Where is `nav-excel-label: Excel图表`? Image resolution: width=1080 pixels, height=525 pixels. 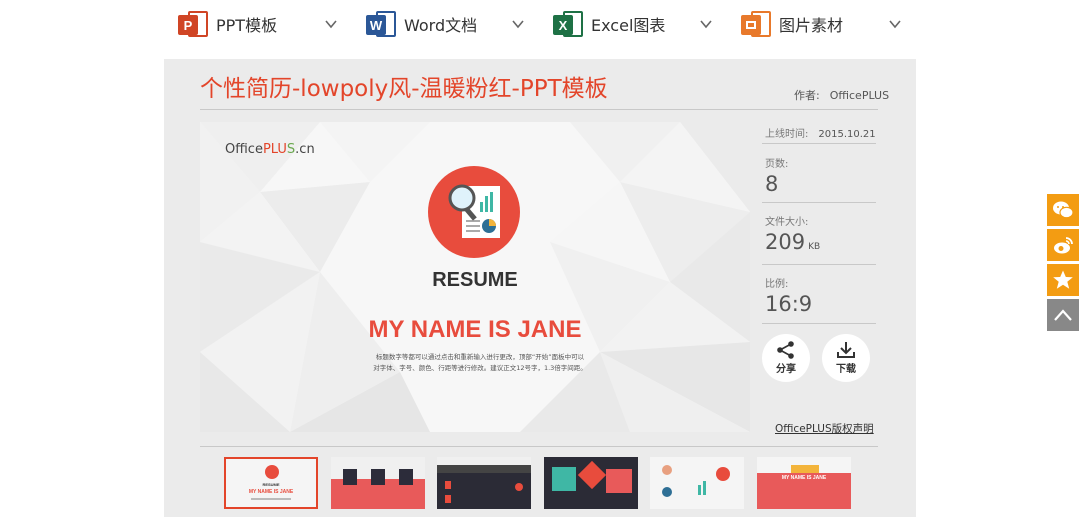 nav-excel-label: Excel图表 is located at coordinates (628, 25).